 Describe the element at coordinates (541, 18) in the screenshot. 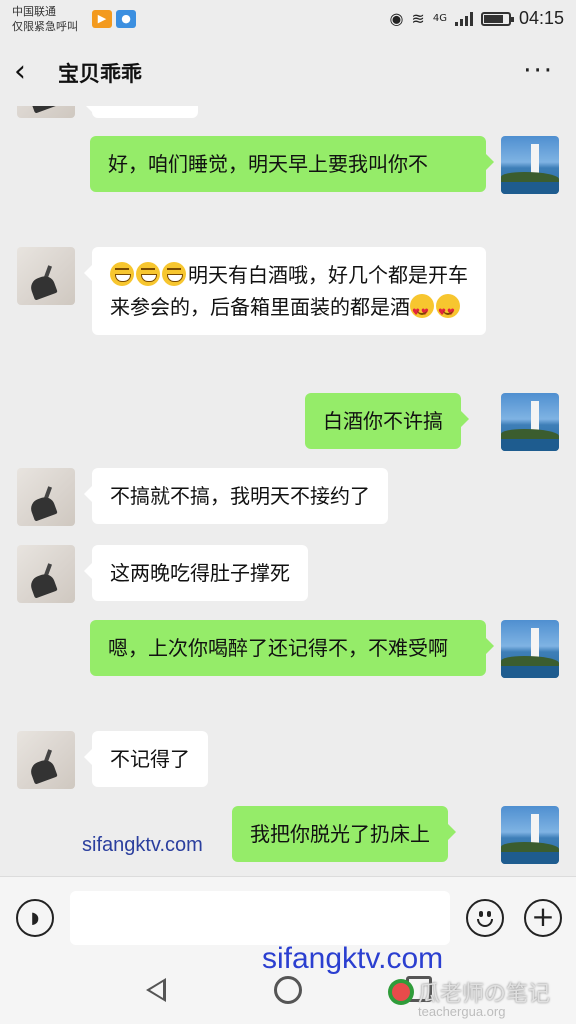

I see `clock: 04:15` at that location.